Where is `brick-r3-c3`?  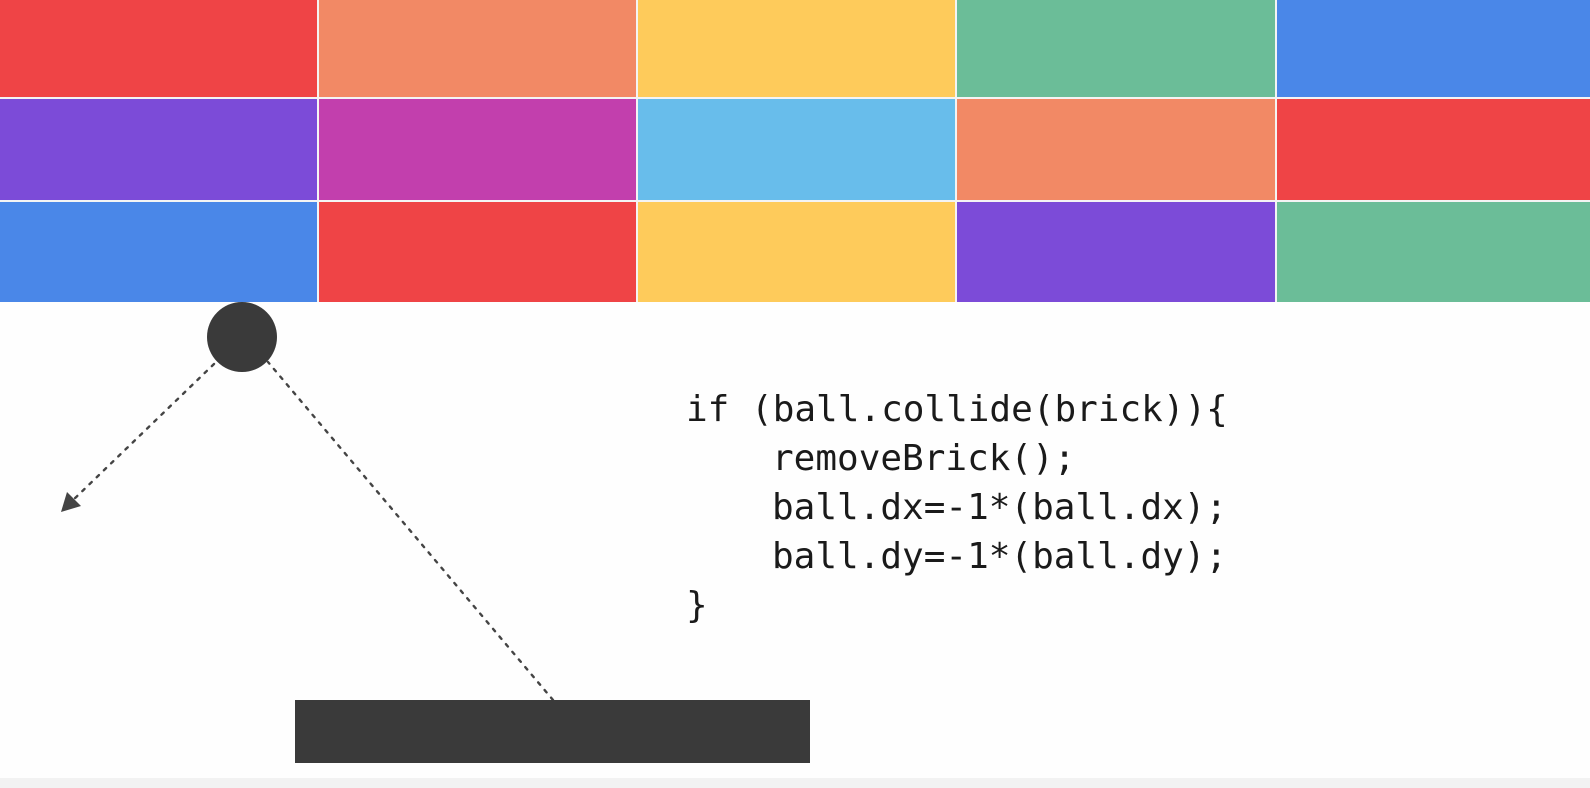
brick-r3-c3 is located at coordinates (796, 252).